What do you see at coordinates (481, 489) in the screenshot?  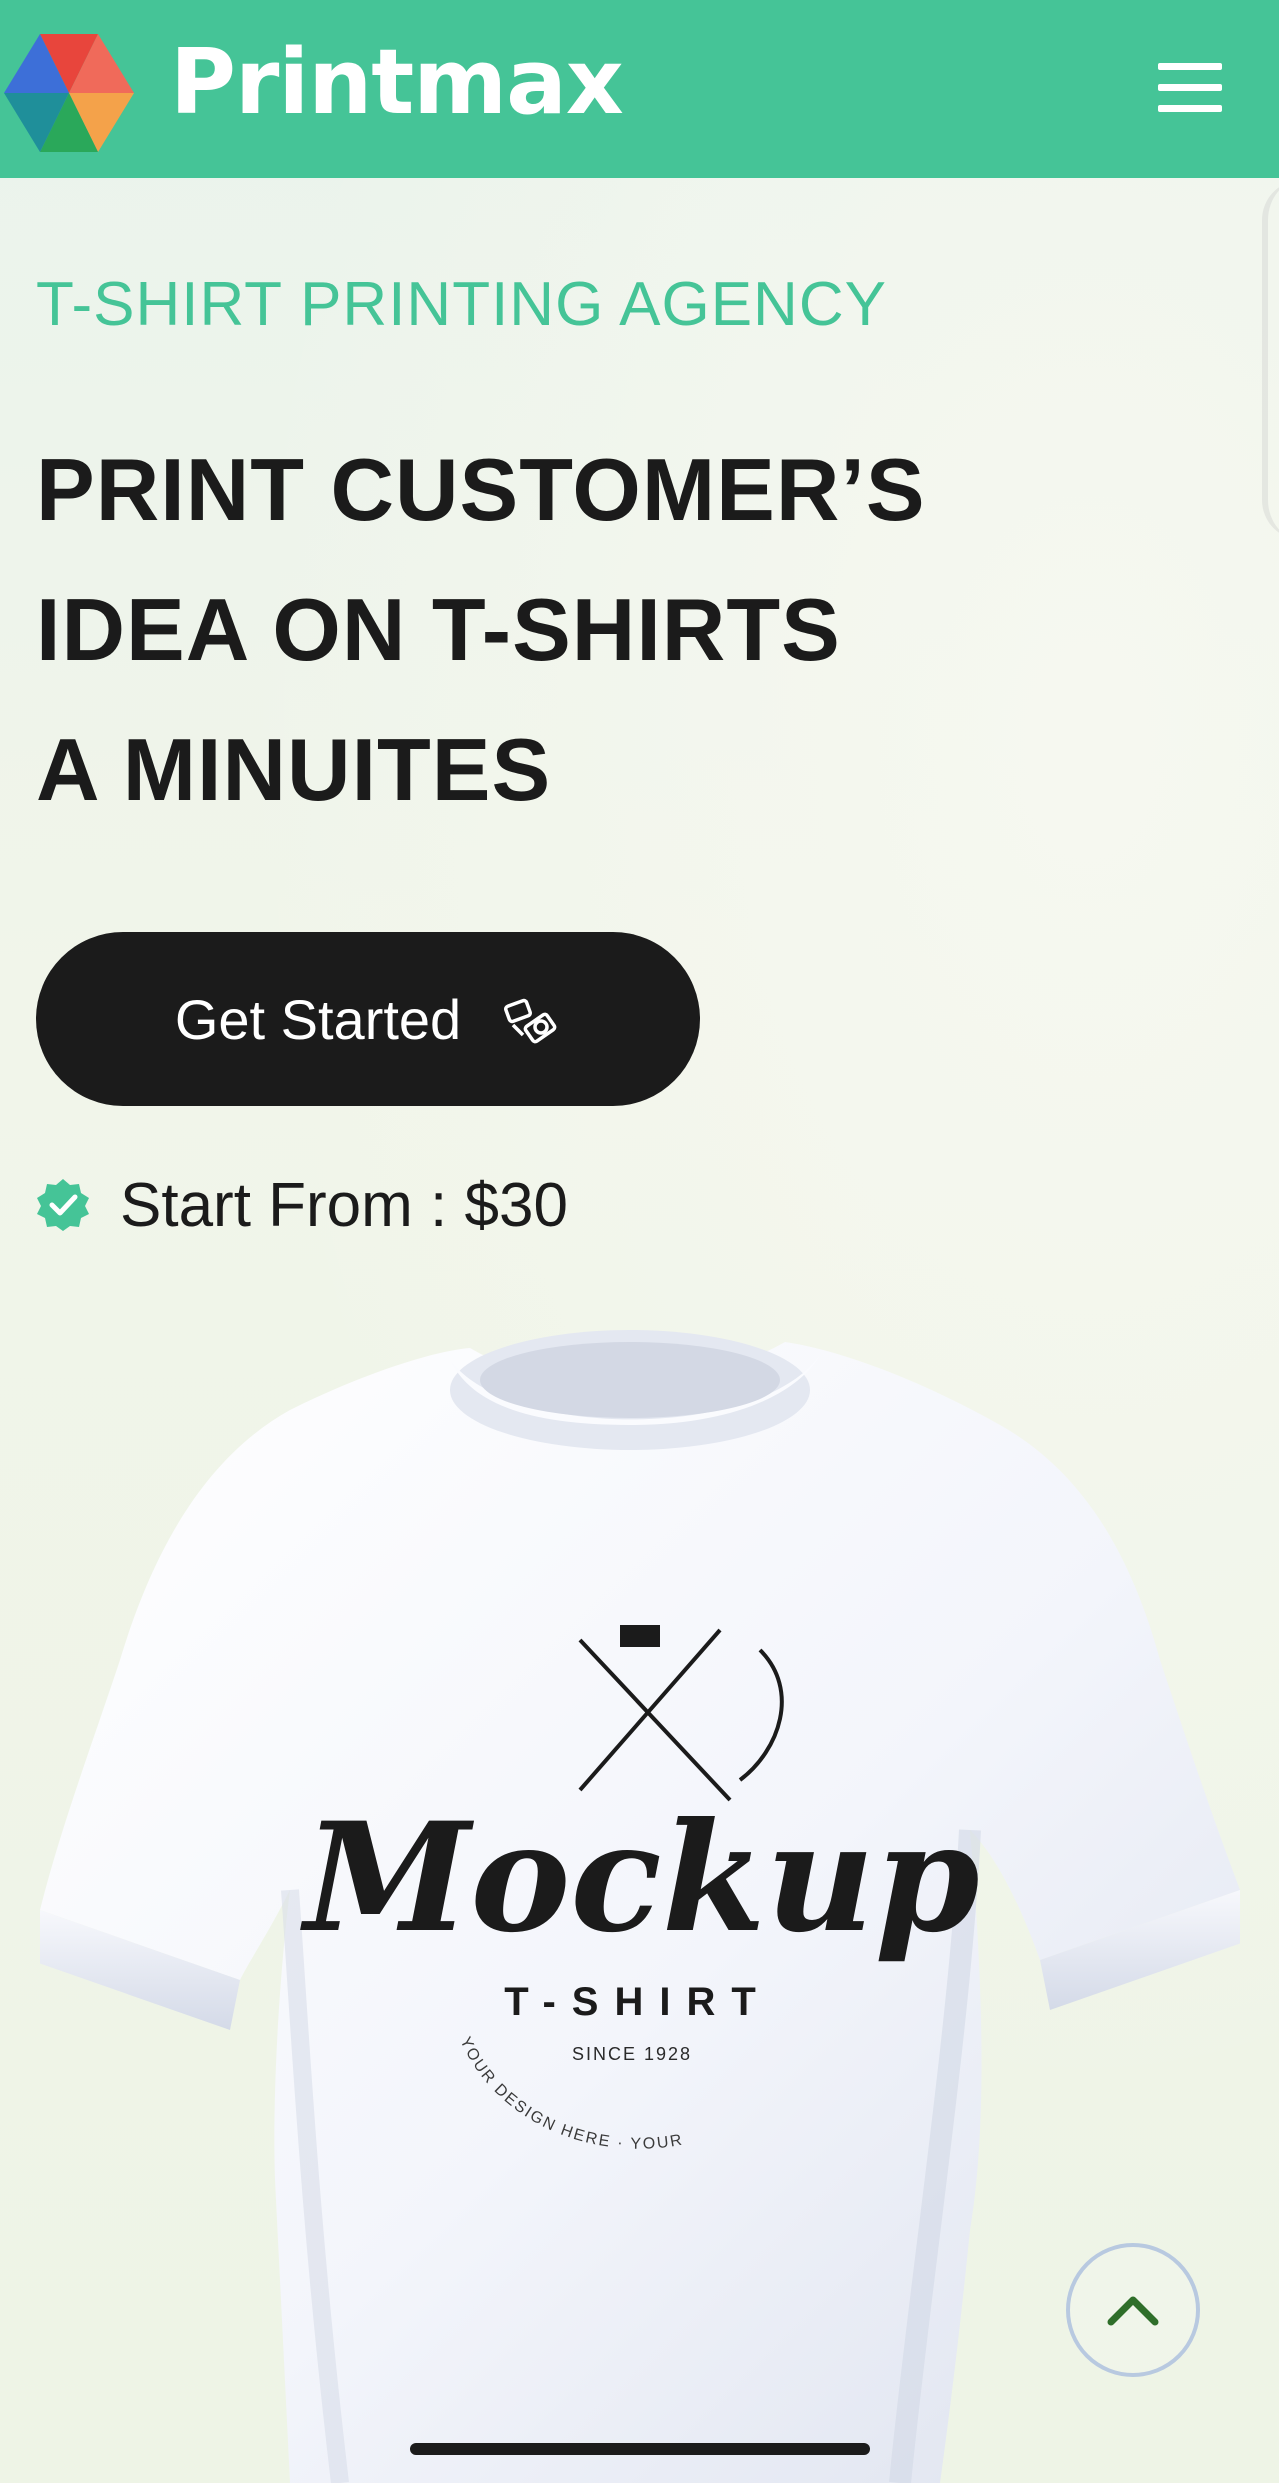 I see `headline-line-1: PRINT CUSTOMER’S` at bounding box center [481, 489].